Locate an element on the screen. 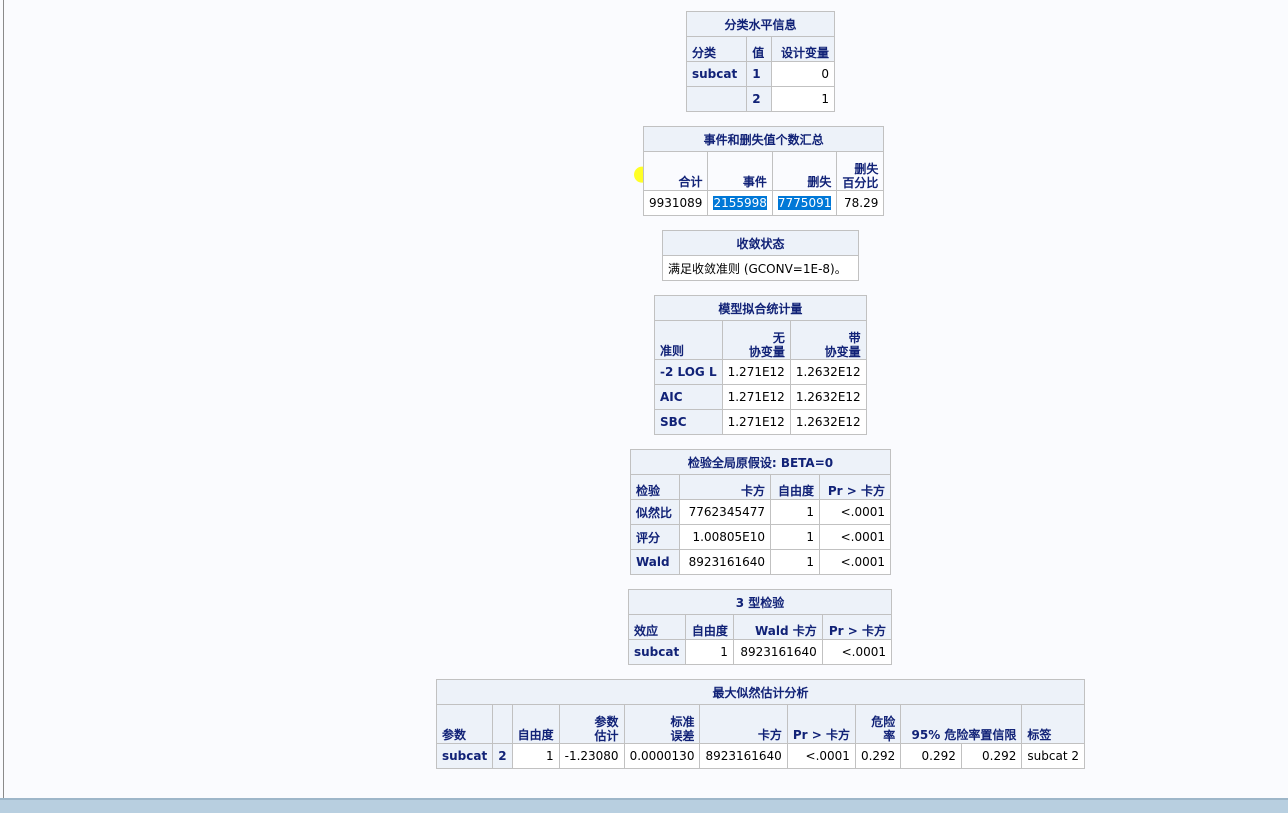 The height and width of the screenshot is (813, 1288). col-header-estimate: 参数 估计 is located at coordinates (591, 724).